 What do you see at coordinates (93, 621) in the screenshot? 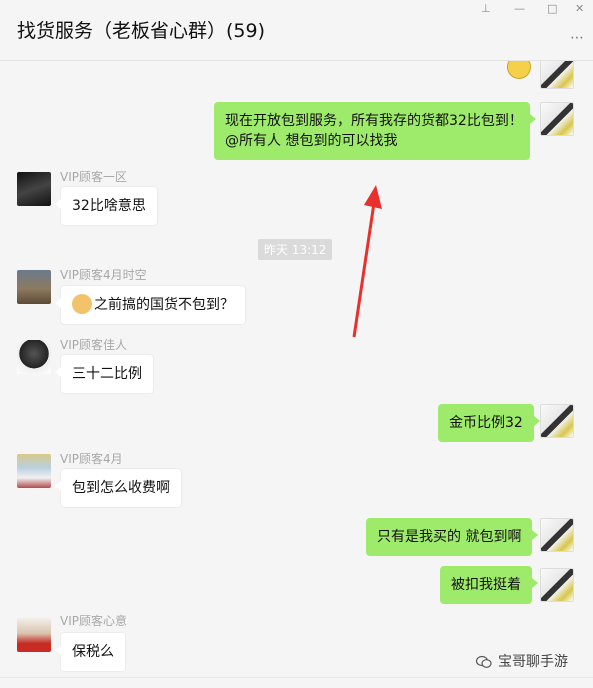
I see `sender-name: VIP顾客心意` at bounding box center [93, 621].